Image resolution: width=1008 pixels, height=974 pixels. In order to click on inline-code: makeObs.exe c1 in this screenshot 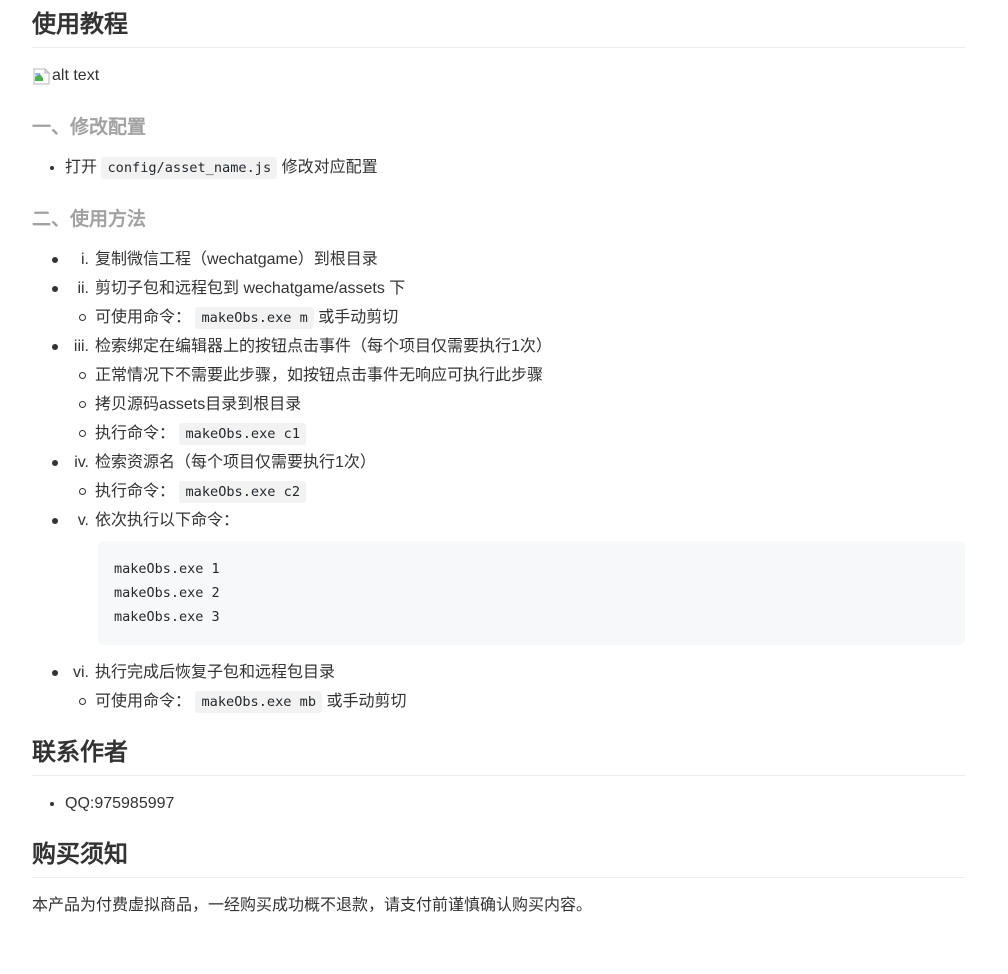, I will do `click(243, 433)`.